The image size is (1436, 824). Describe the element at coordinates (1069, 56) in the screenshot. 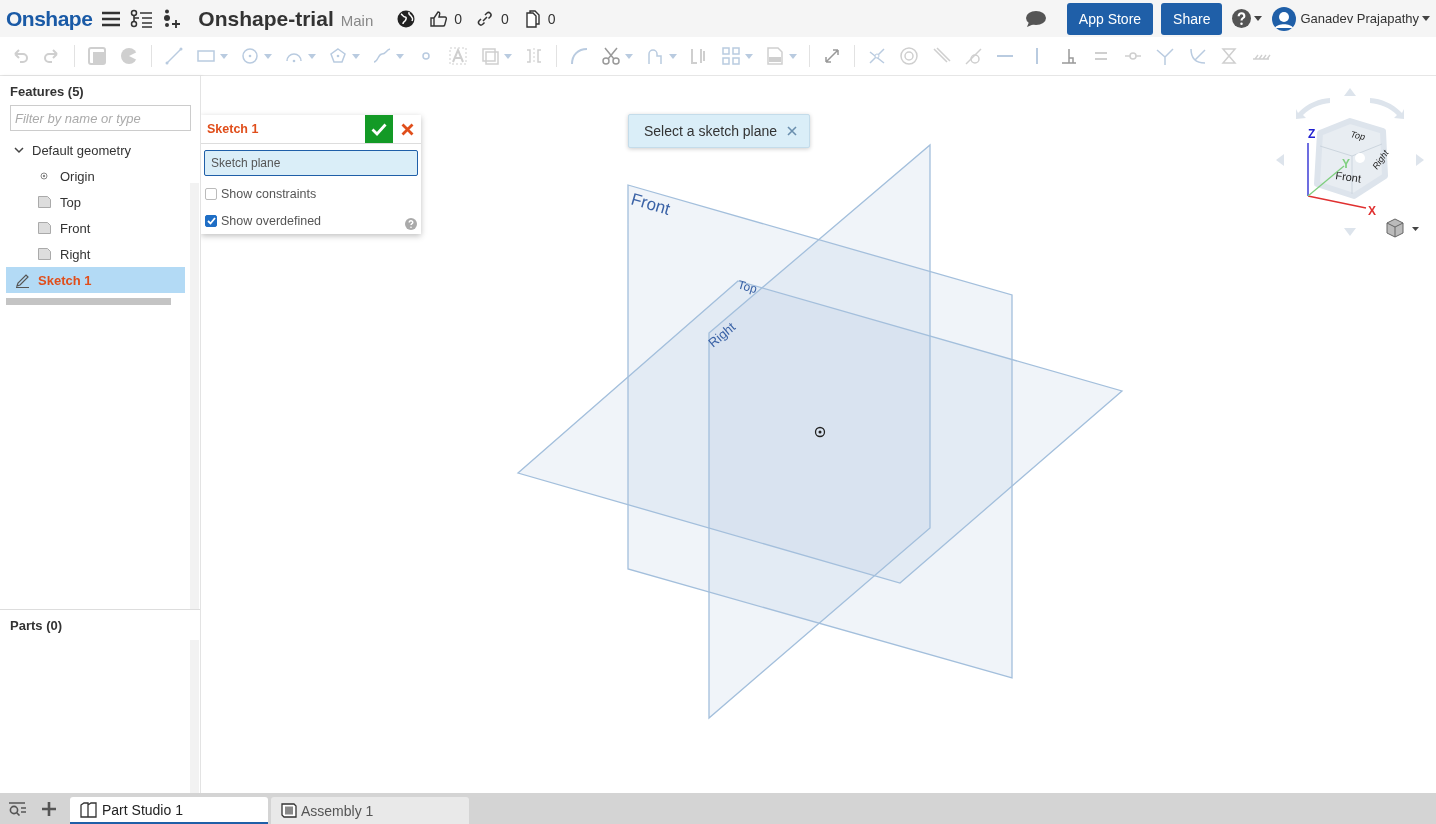

I see `perpendicular-icon` at that location.